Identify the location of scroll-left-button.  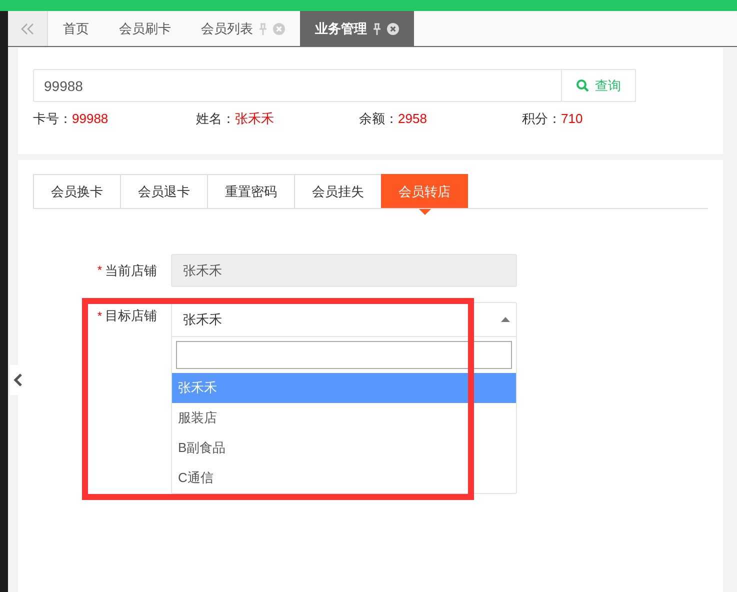
(28, 28).